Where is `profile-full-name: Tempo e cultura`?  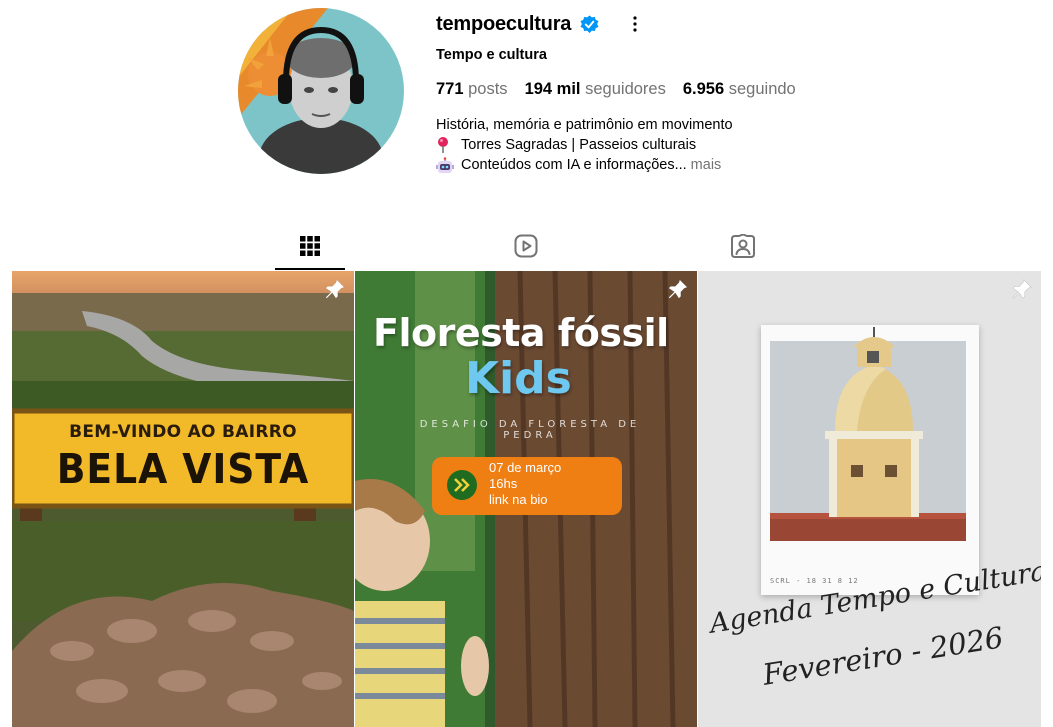
profile-full-name: Tempo e cultura is located at coordinates (491, 55).